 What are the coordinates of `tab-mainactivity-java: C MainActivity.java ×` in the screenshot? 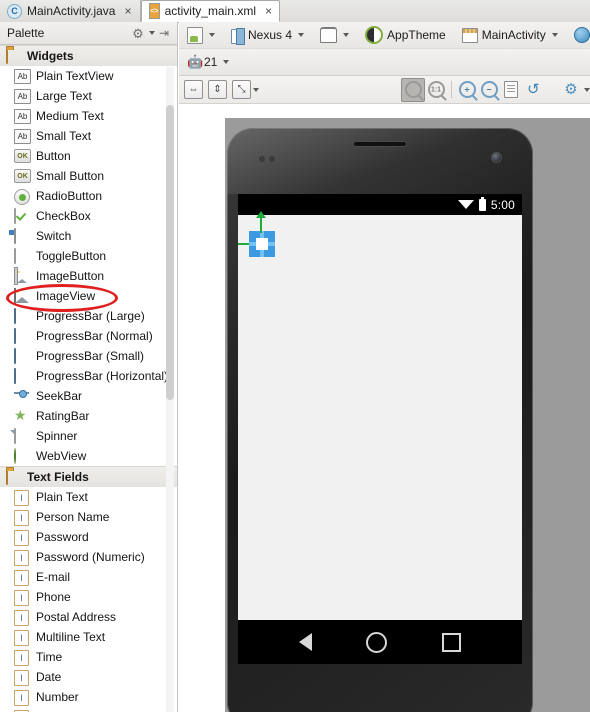 It's located at (70, 11).